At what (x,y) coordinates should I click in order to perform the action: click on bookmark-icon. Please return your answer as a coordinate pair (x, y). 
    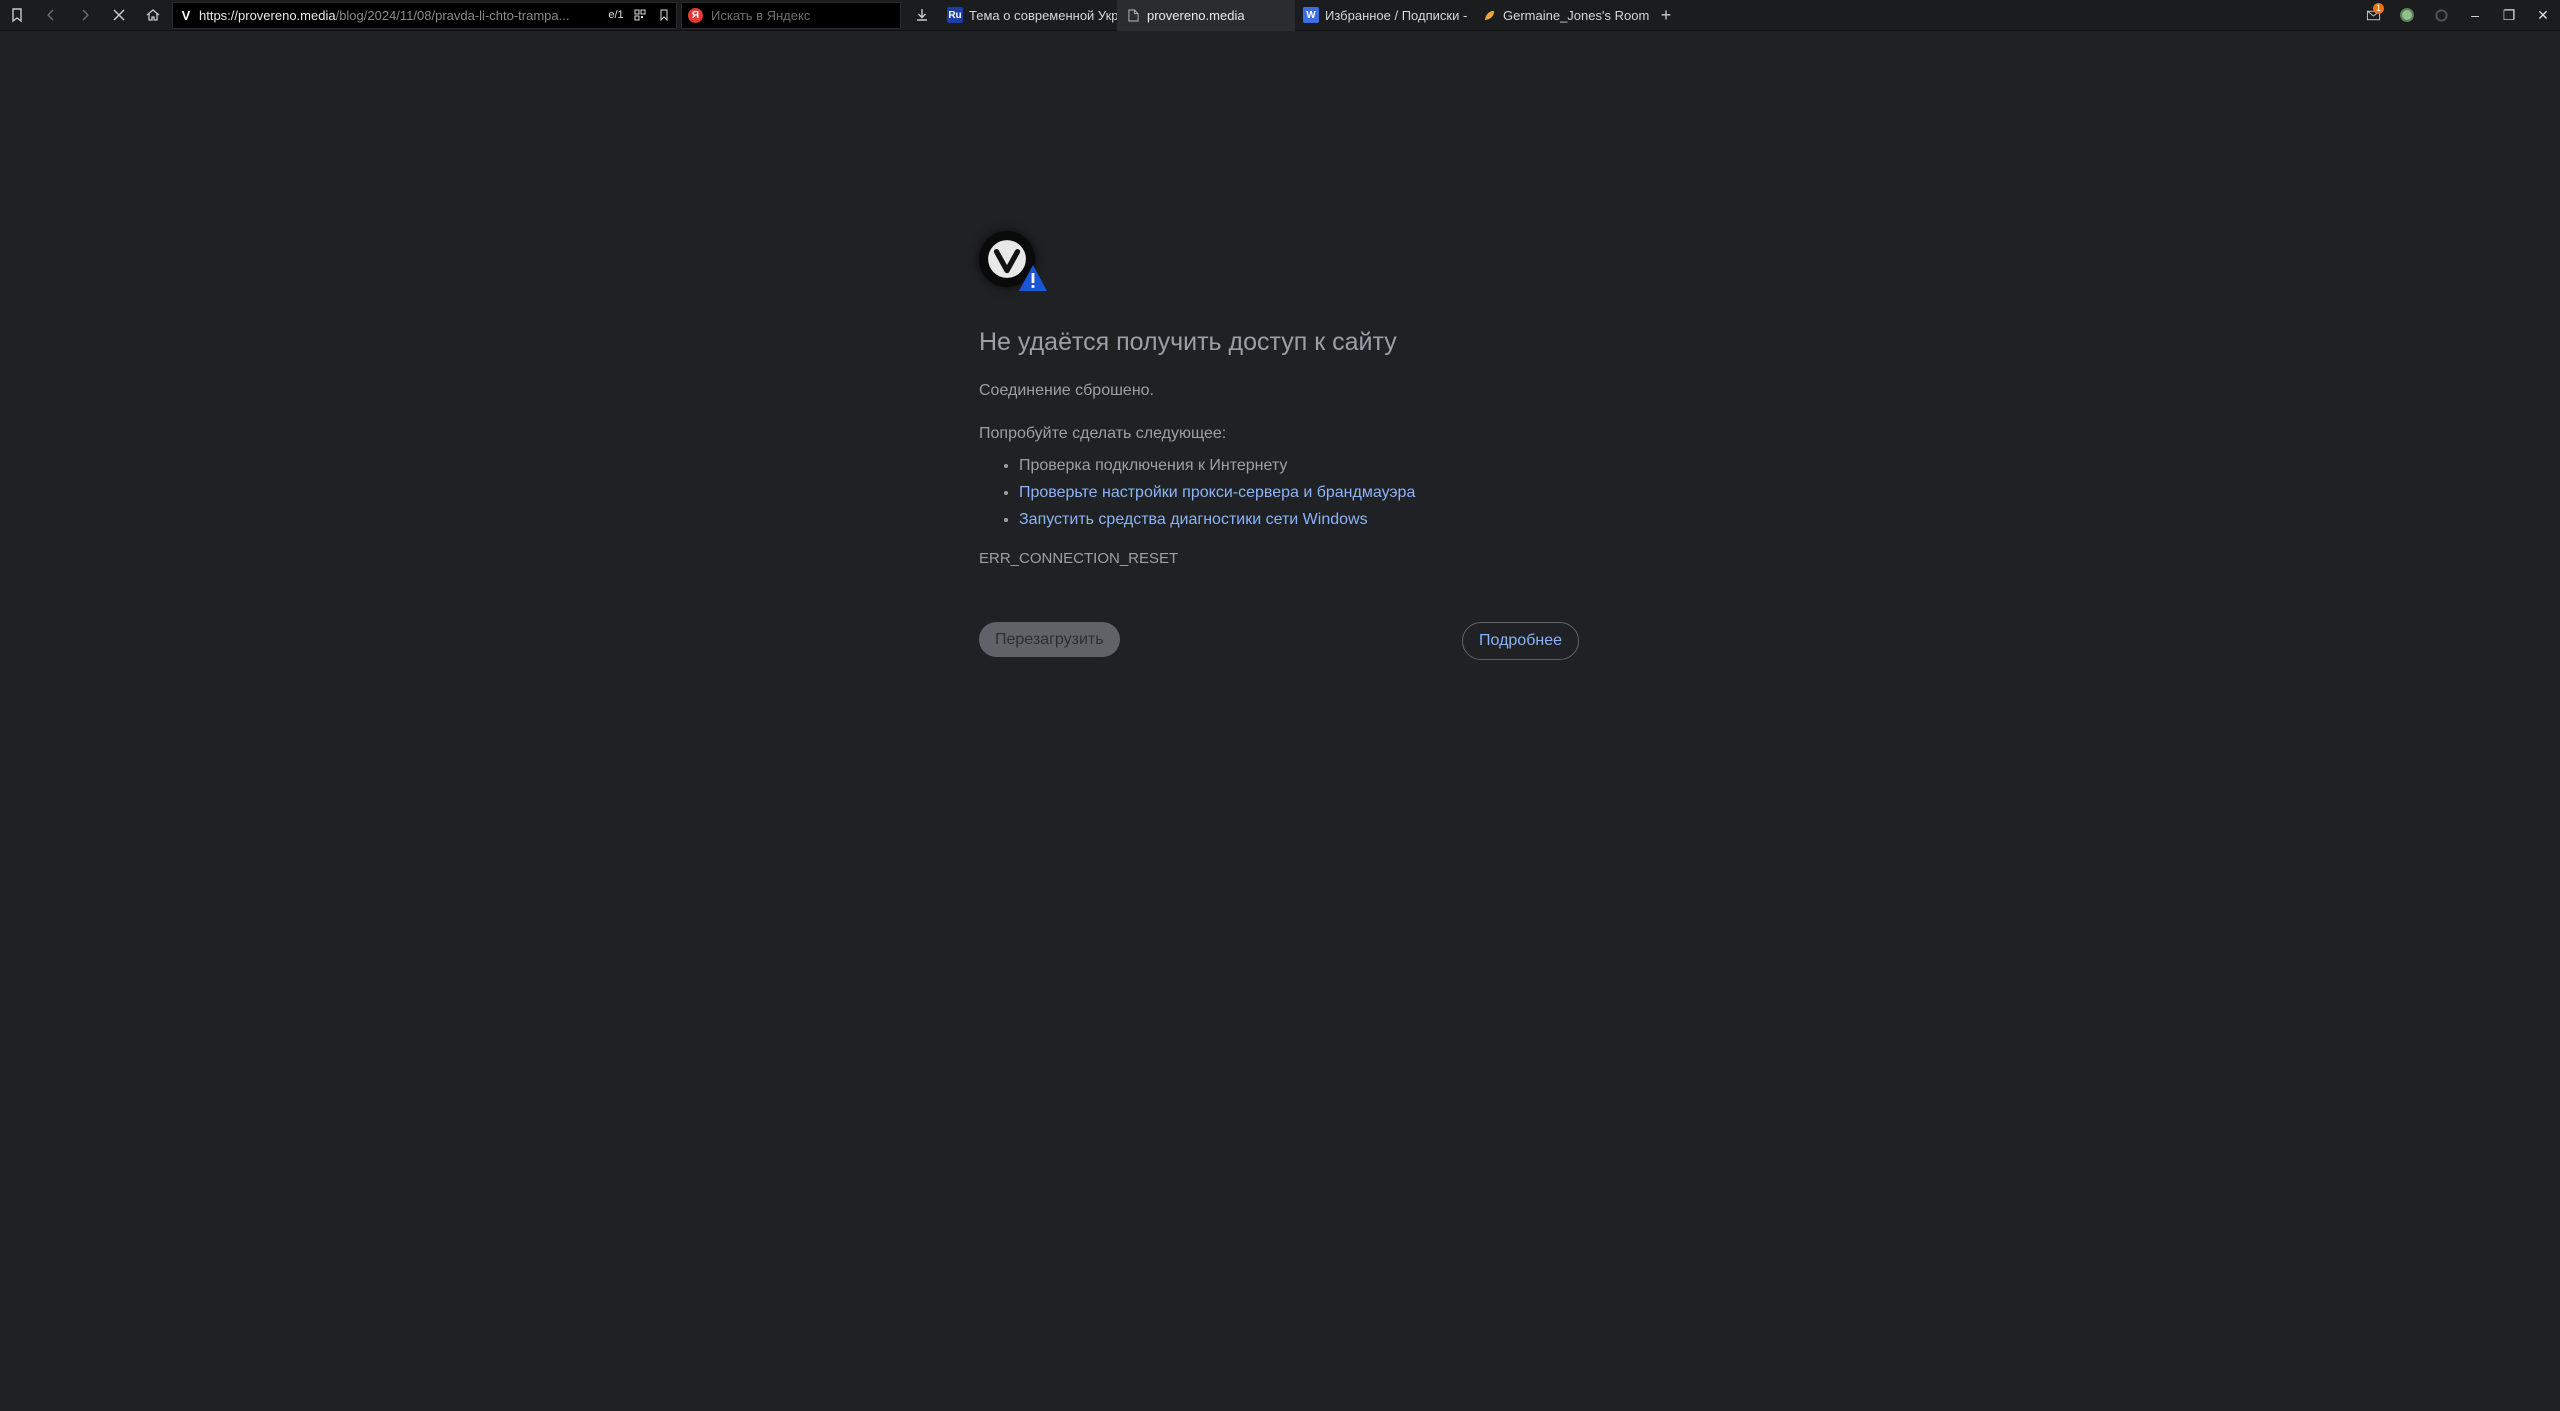
    Looking at the image, I should click on (664, 15).